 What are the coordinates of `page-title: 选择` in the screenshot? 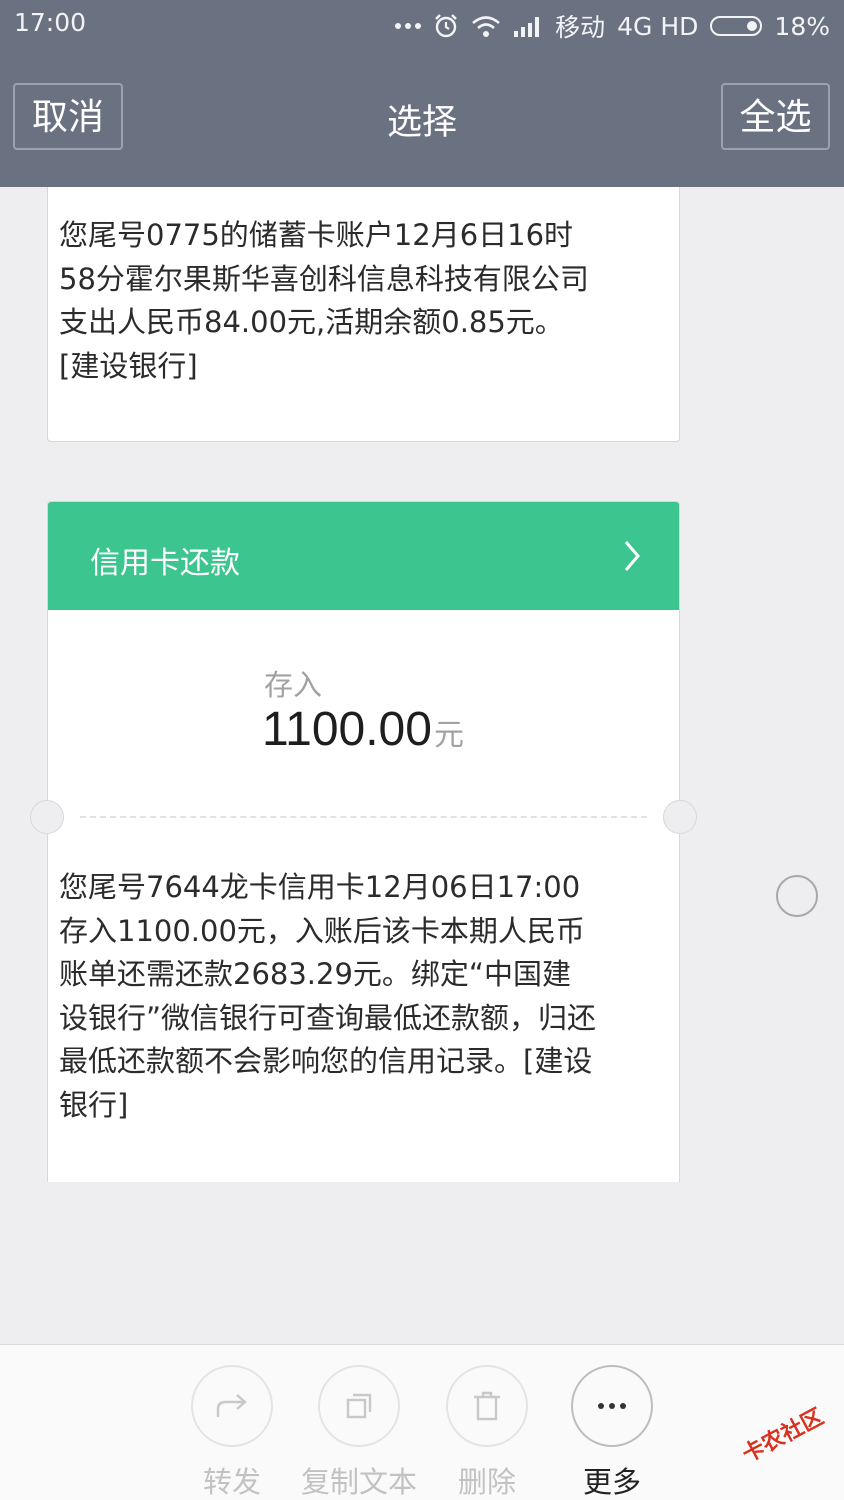 It's located at (421, 123).